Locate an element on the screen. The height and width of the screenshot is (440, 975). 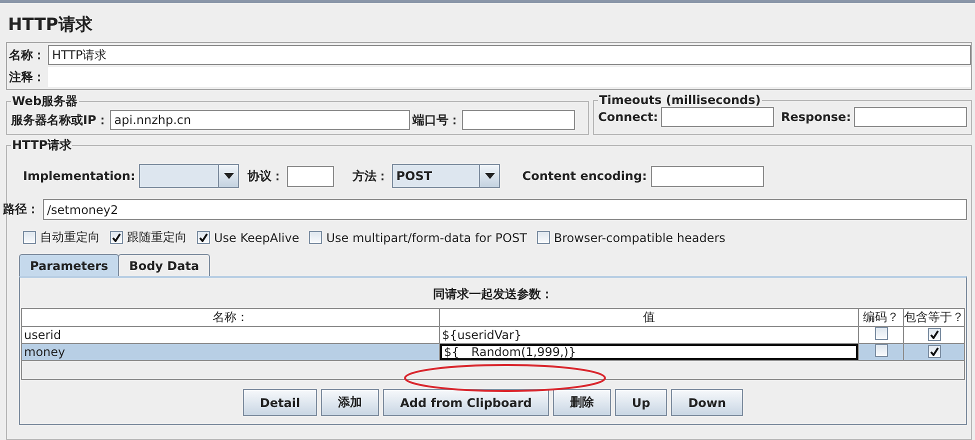
encoding-field is located at coordinates (707, 176).